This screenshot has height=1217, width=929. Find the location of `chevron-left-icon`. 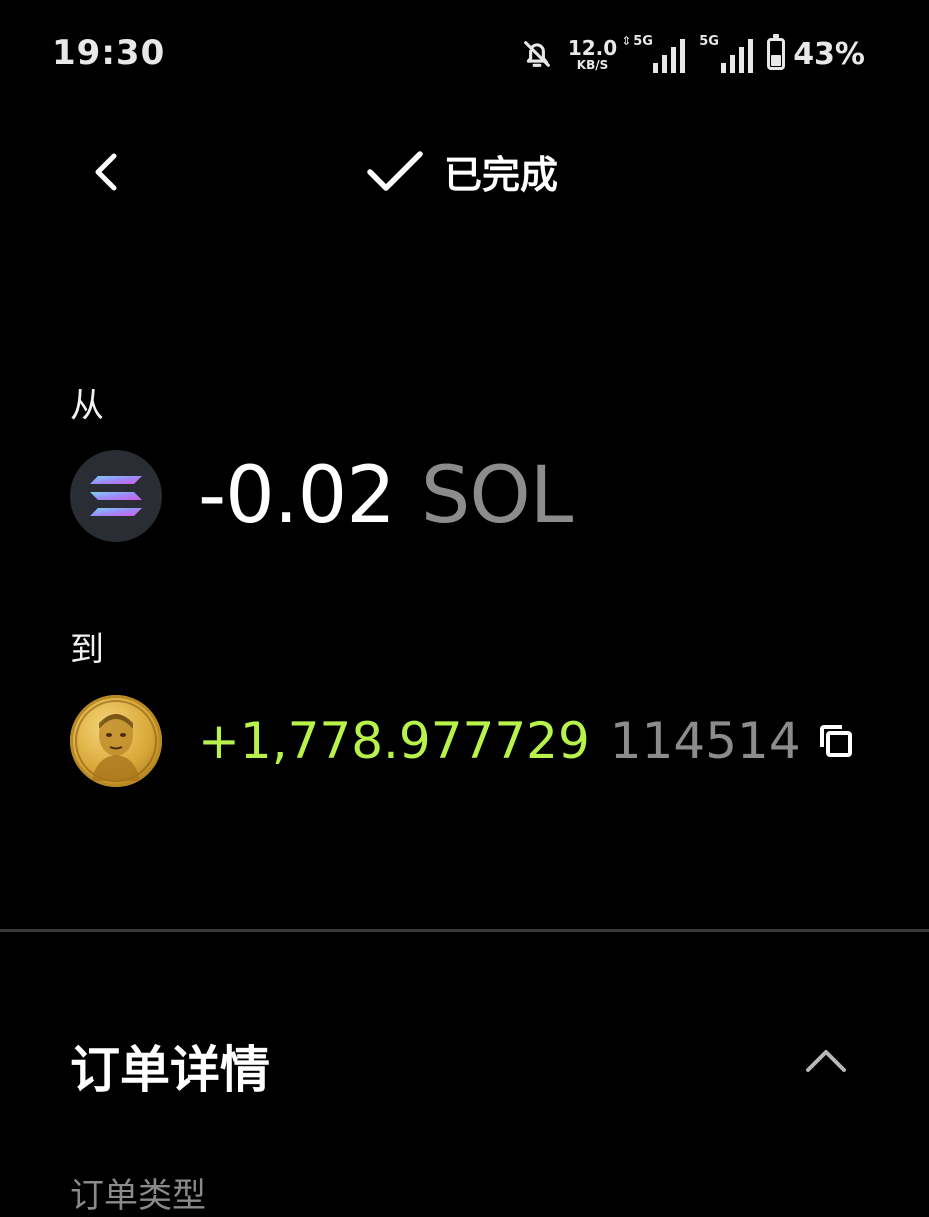

chevron-left-icon is located at coordinates (106, 172).